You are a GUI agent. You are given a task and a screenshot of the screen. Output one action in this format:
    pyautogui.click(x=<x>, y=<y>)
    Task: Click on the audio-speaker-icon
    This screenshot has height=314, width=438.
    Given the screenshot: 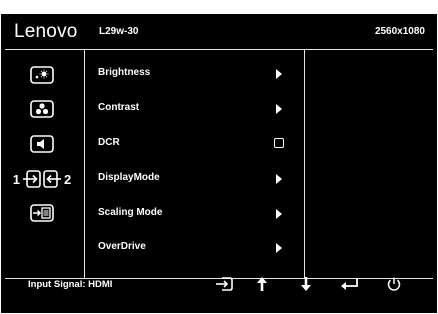 What is the action you would take?
    pyautogui.click(x=42, y=144)
    